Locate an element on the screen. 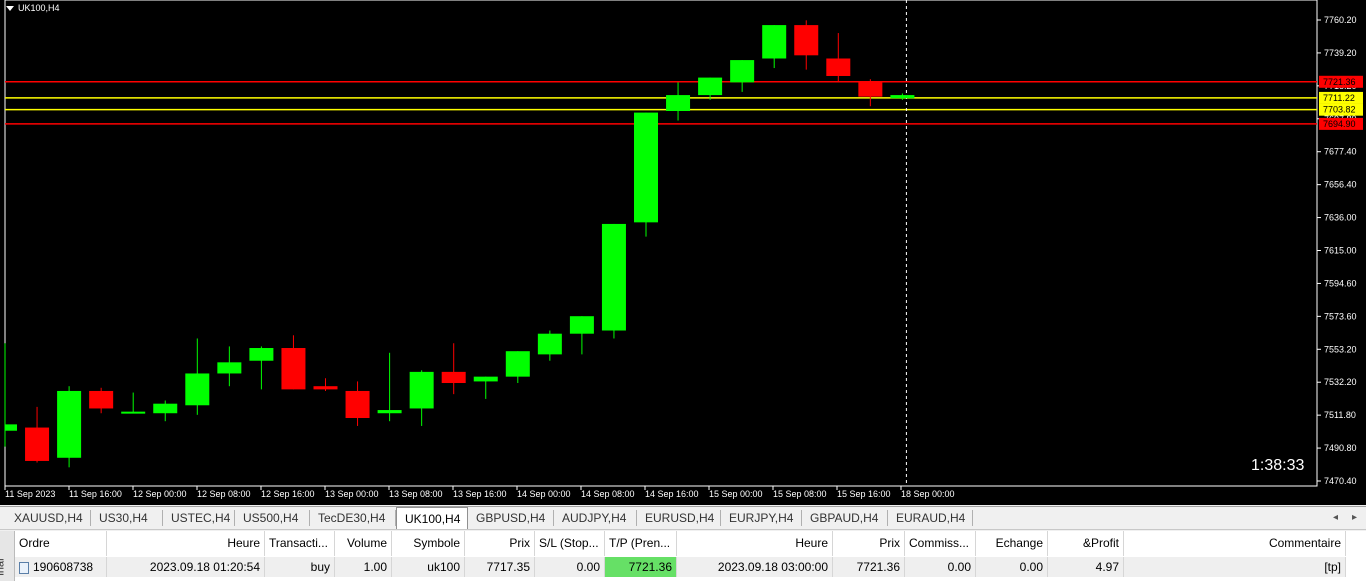  table-cell: 1.00 is located at coordinates (363, 567).